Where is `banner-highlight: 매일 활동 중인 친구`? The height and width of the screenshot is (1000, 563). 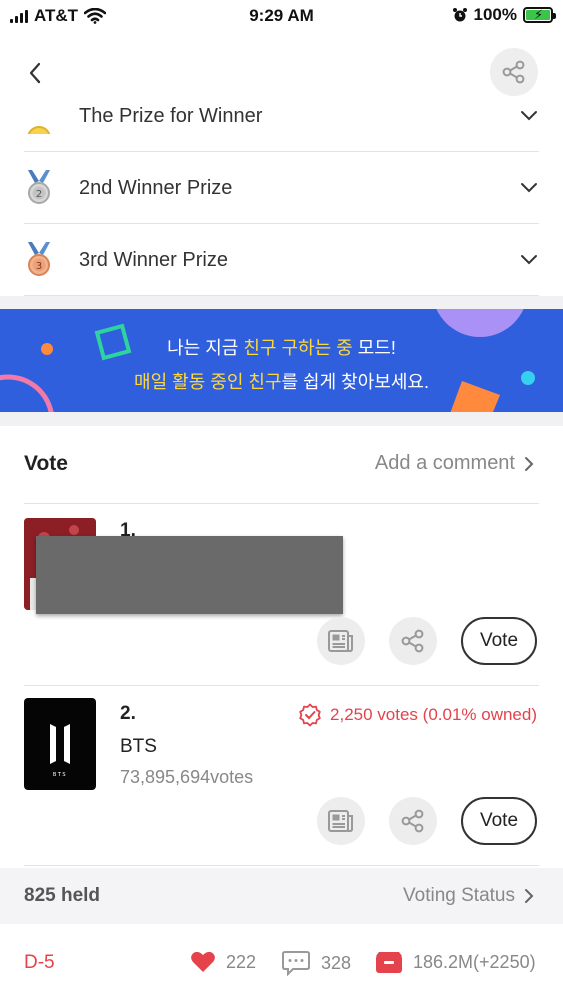
banner-highlight: 매일 활동 중인 친구 is located at coordinates (208, 382).